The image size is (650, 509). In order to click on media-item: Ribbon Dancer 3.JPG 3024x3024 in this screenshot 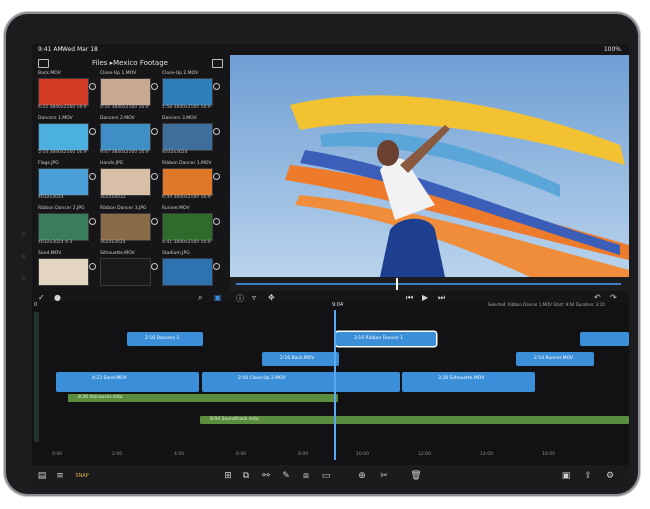, I will do `click(129, 227)`.